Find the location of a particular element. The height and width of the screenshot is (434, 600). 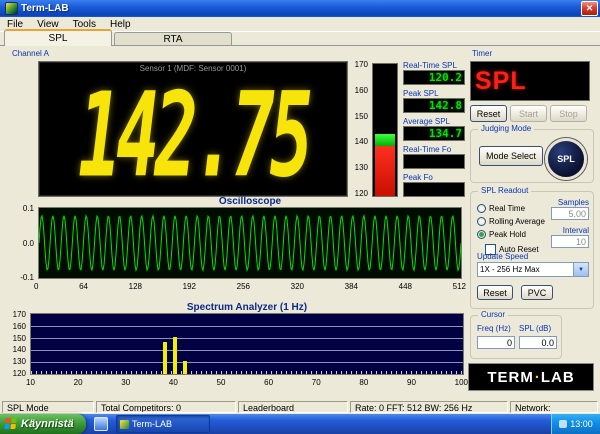

status-network: Network: is located at coordinates (554, 407).